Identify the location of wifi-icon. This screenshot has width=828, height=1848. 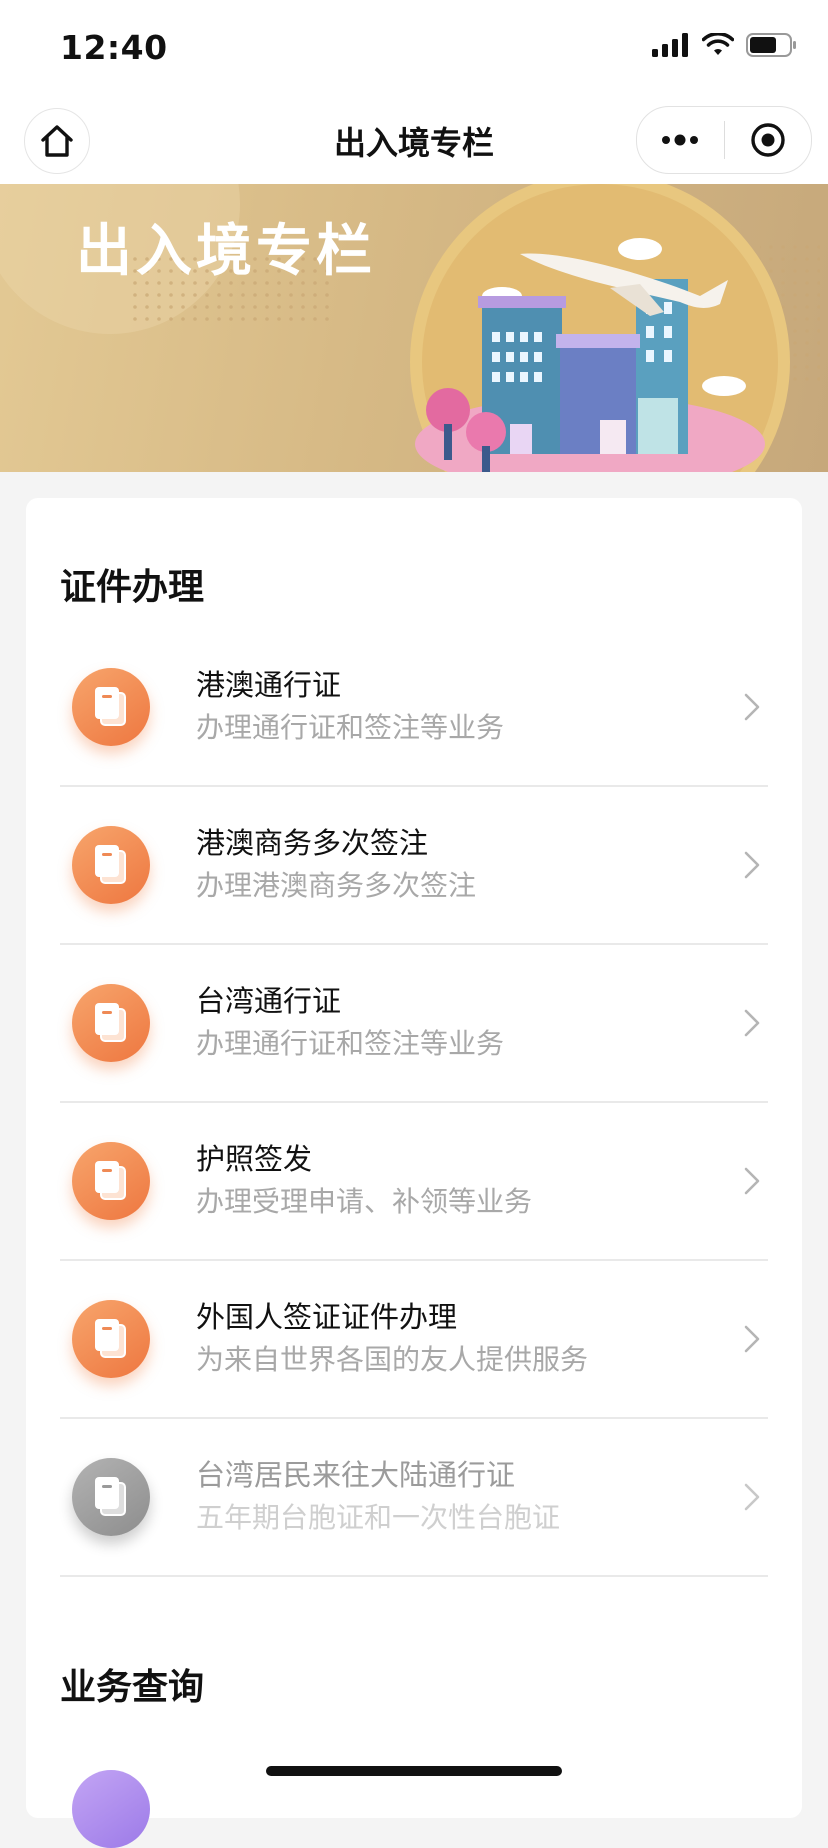
(718, 44).